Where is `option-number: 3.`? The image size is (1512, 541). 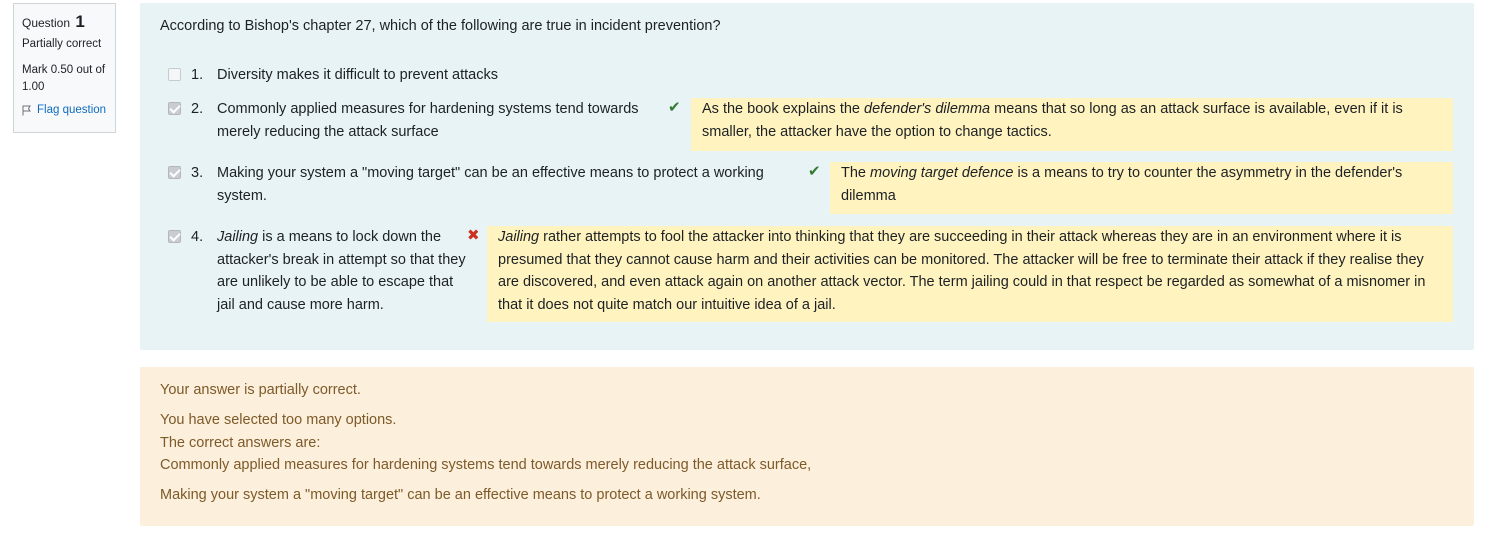
option-number: 3. is located at coordinates (197, 173).